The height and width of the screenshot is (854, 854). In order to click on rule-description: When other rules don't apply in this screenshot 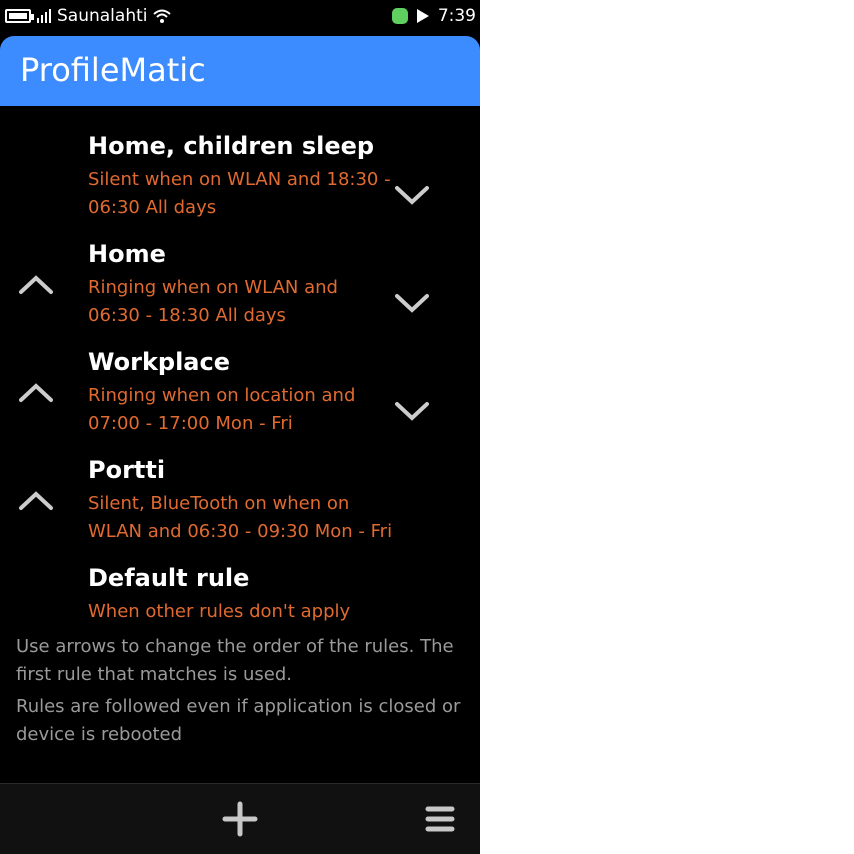, I will do `click(219, 611)`.